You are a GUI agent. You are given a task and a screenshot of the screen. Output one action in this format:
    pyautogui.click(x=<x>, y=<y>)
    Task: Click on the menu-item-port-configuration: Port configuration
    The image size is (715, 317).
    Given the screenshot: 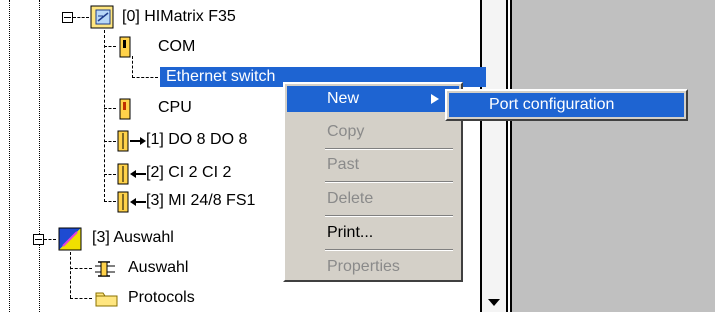 What is the action you would take?
    pyautogui.click(x=566, y=105)
    